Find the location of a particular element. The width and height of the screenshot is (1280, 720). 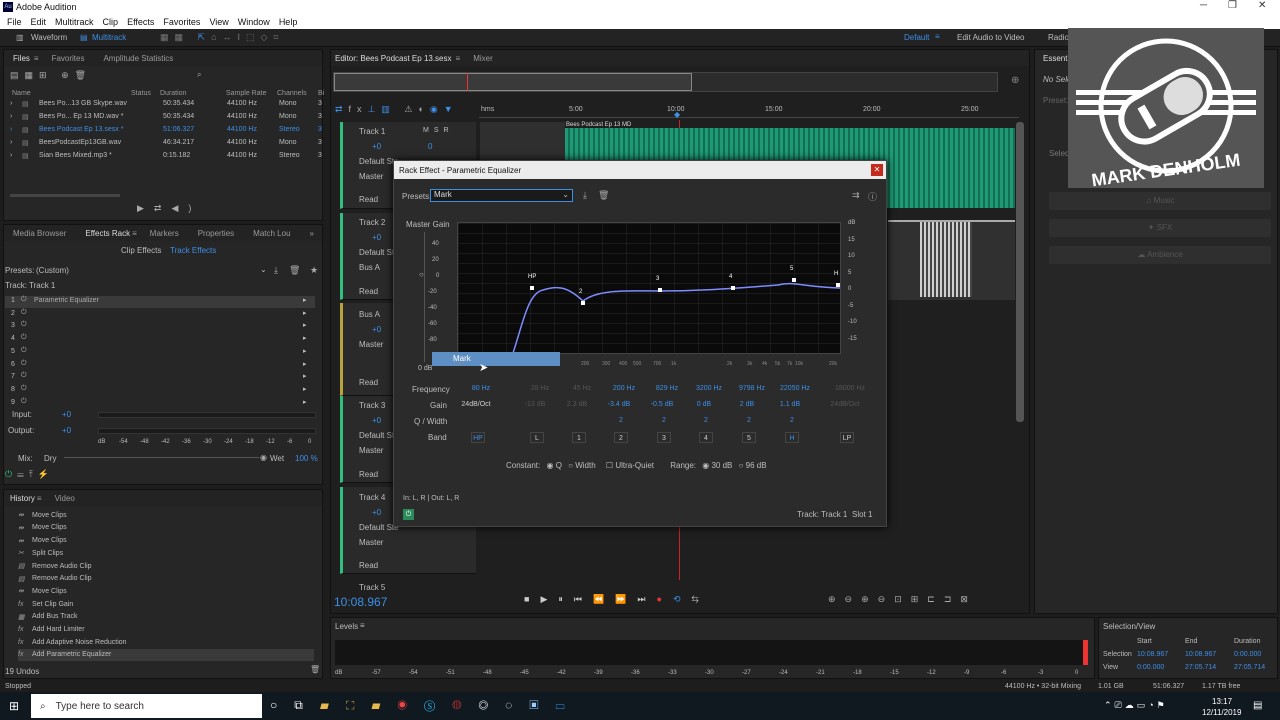

zoom-in-amplitude-icon: ⊕ is located at coordinates (836, 599).